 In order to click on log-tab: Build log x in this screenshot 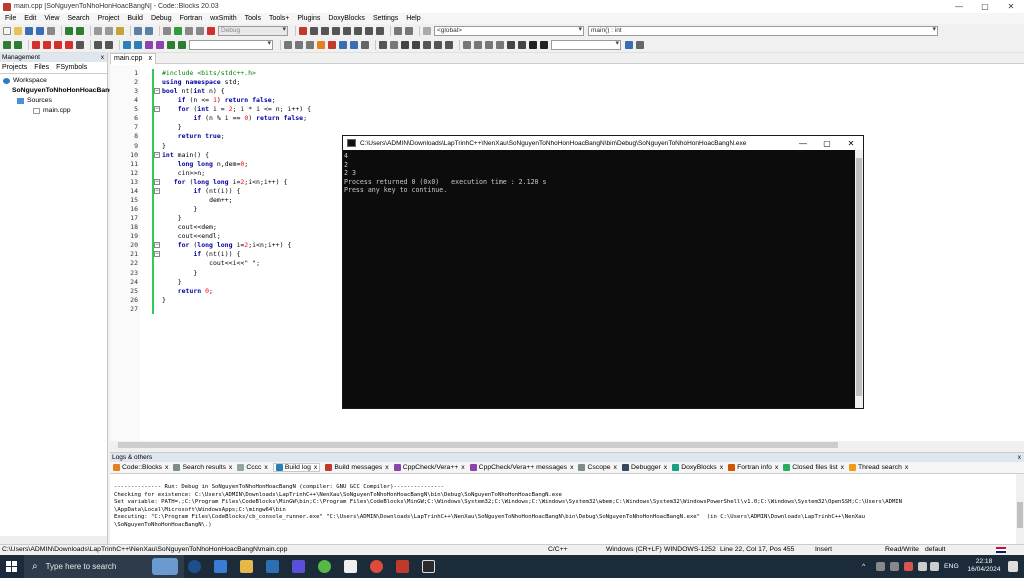, I will do `click(296, 467)`.